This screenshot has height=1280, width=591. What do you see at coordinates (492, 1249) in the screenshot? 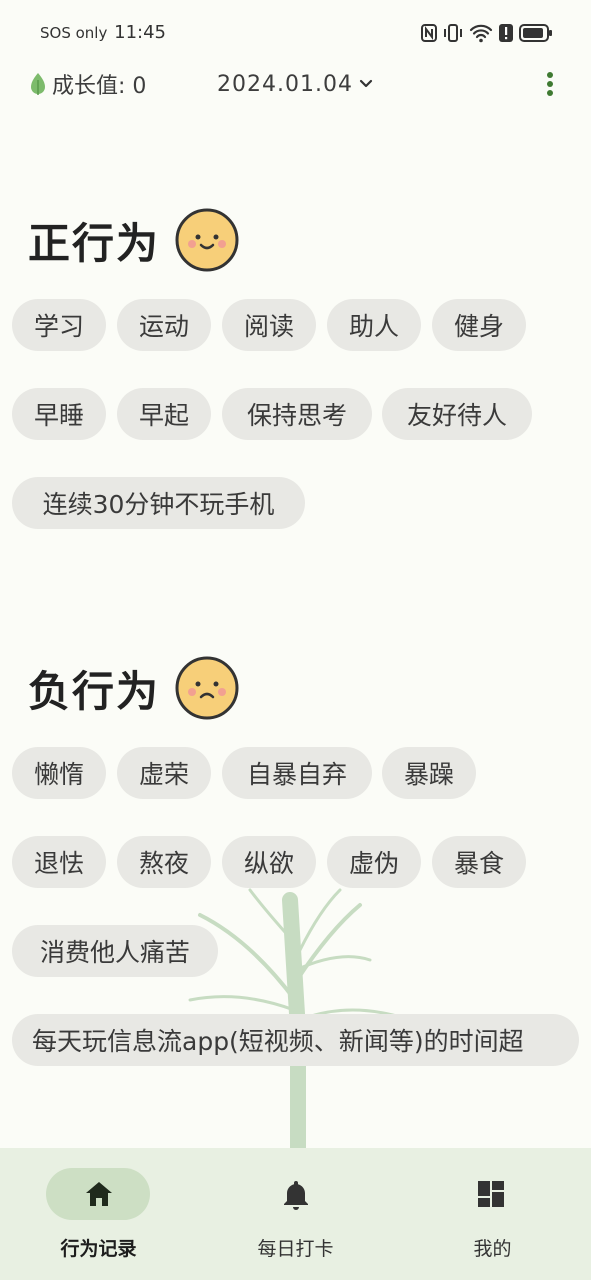
I see `nav-label: 我的` at bounding box center [492, 1249].